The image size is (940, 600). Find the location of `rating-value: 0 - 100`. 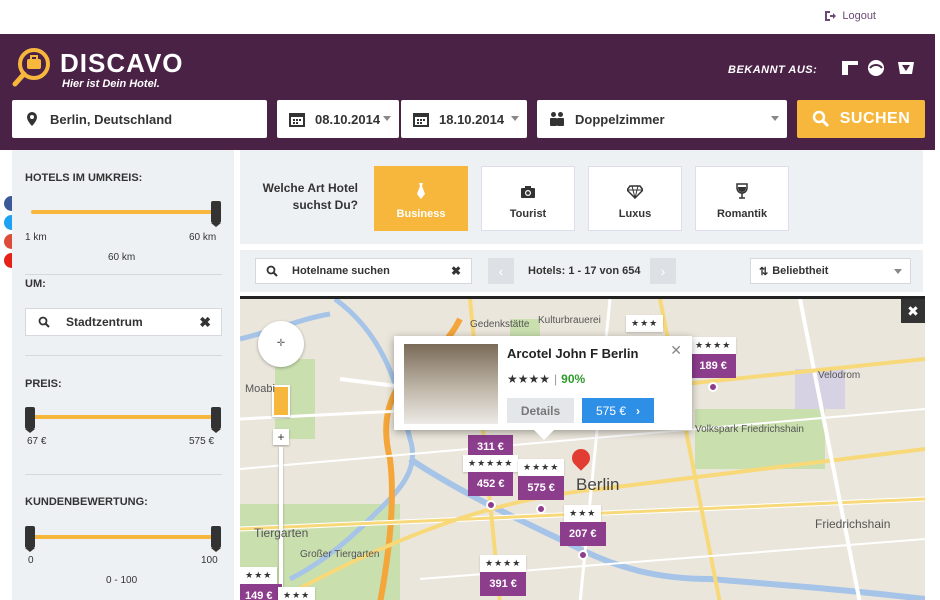

rating-value: 0 - 100 is located at coordinates (122, 580).